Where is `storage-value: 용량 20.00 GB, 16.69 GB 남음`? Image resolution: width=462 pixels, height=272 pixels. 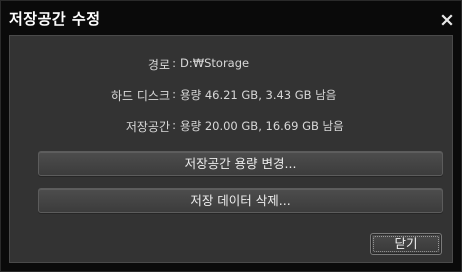
storage-value: 용량 20.00 GB, 16.69 GB 남음 is located at coordinates (262, 126).